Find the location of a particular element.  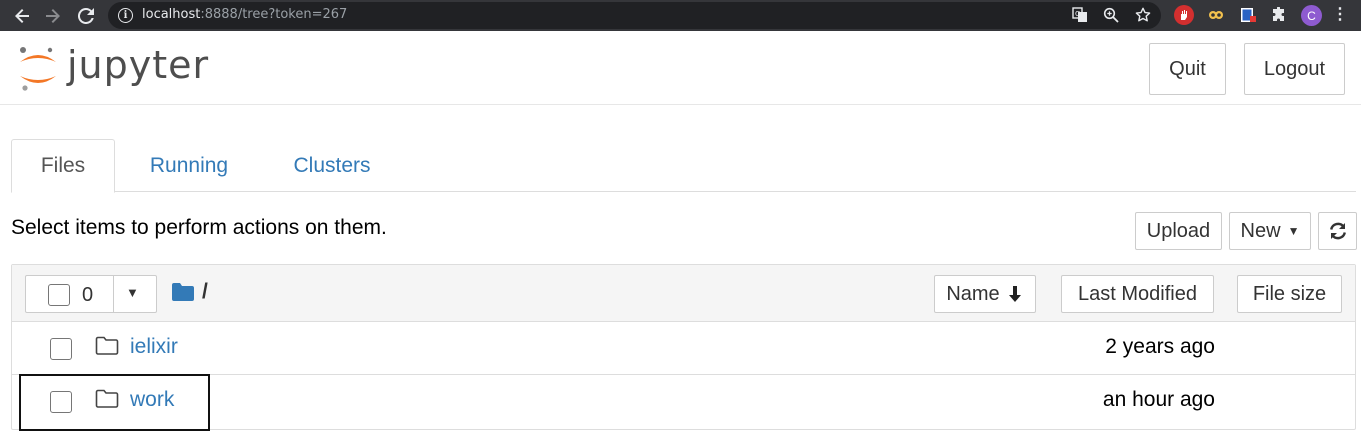

forward-icon is located at coordinates (53, 16).